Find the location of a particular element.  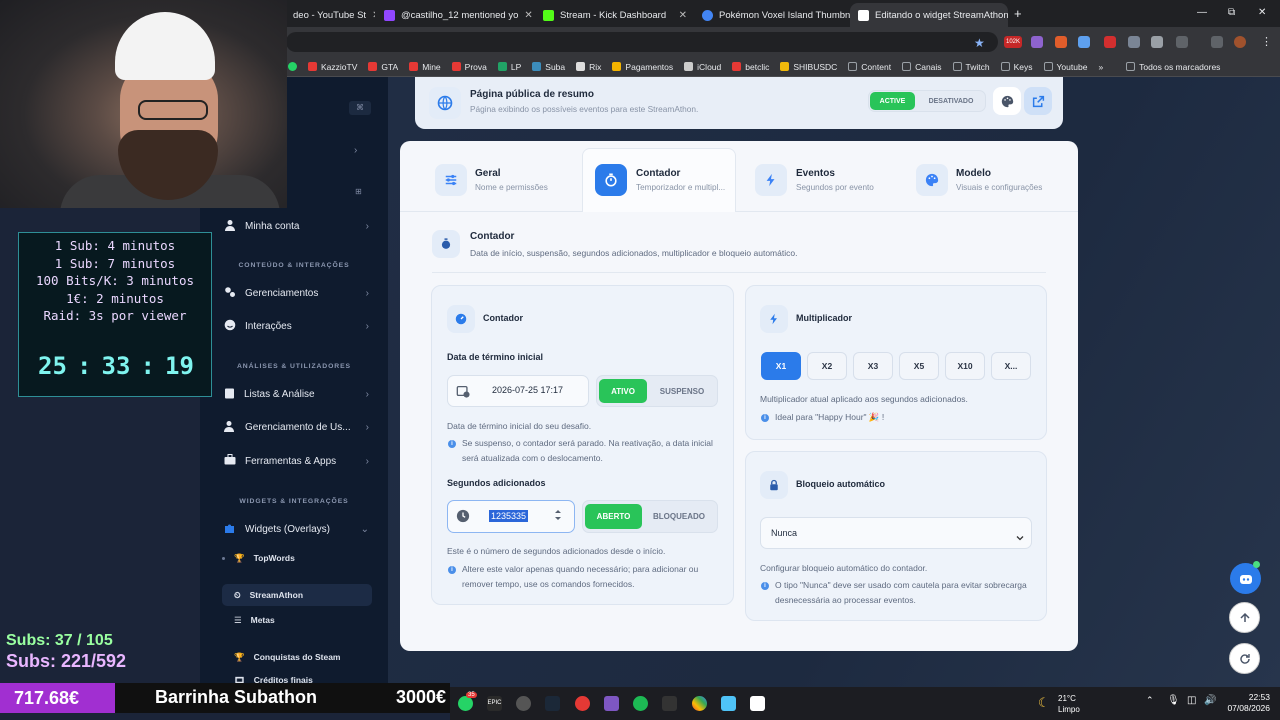

tab-streamathon-active: Editando o widget StreamAthon ✕ is located at coordinates (929, 15).